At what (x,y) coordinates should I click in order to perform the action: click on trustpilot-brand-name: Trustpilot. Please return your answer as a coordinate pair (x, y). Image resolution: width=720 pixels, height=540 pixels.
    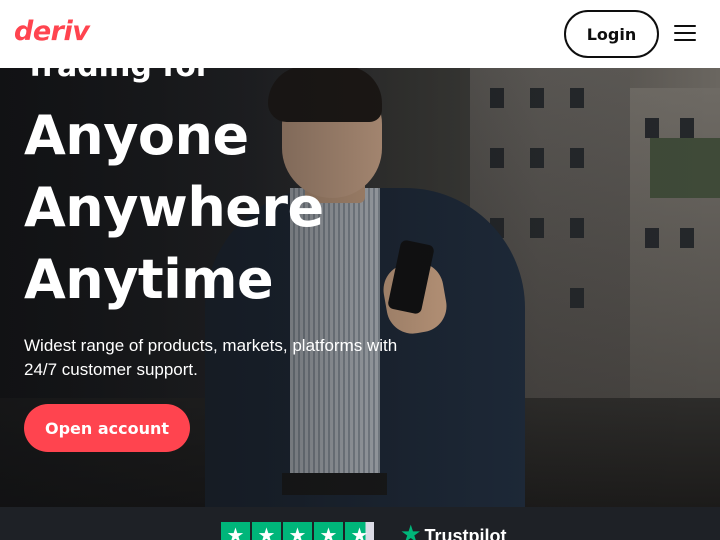
    Looking at the image, I should click on (465, 533).